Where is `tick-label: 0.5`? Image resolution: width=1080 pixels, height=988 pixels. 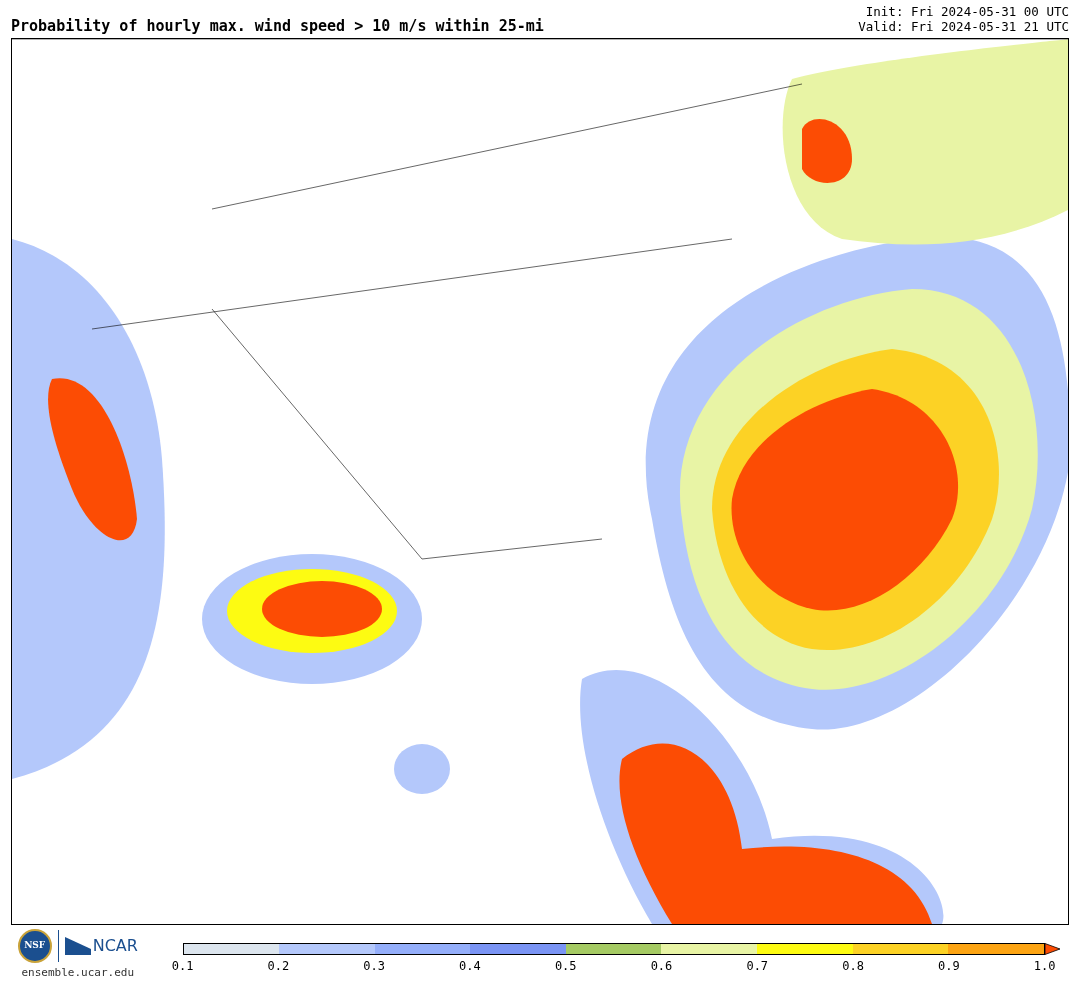
tick-label: 0.5 is located at coordinates (565, 966).